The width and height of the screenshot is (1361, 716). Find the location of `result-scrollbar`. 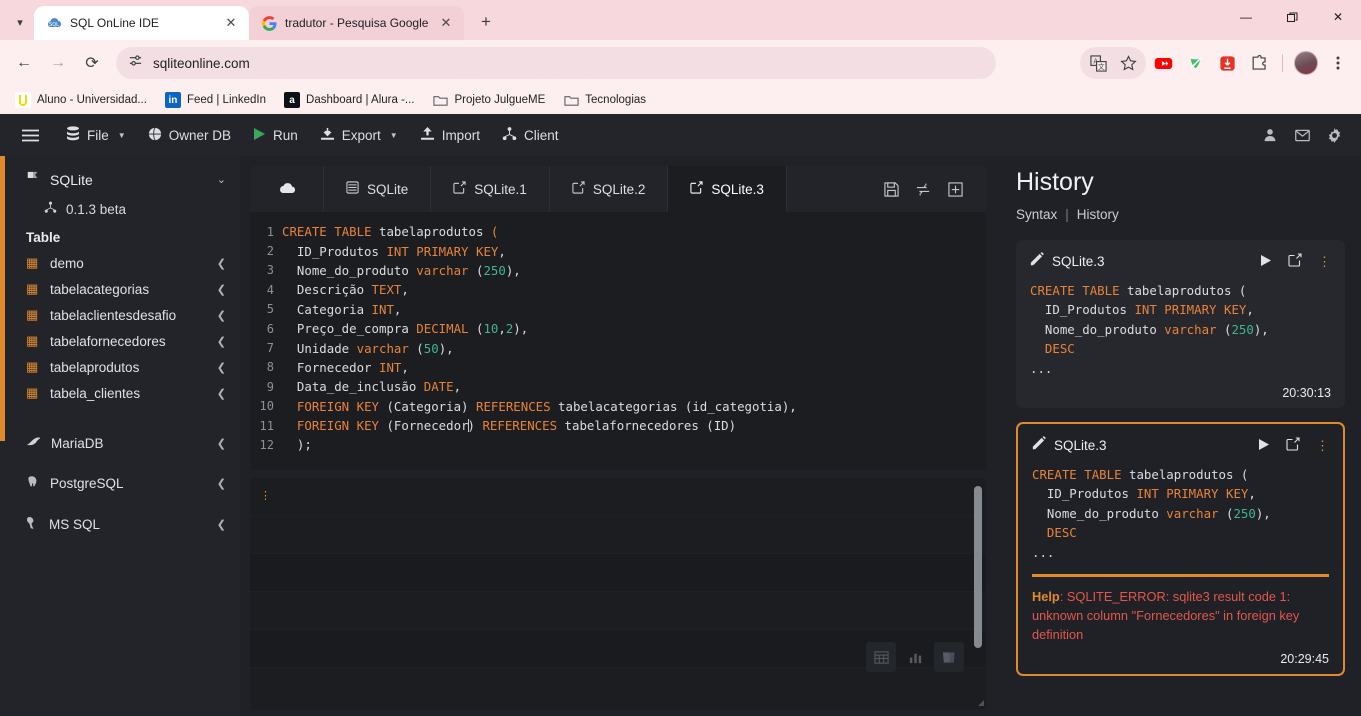

result-scrollbar is located at coordinates (978, 567).